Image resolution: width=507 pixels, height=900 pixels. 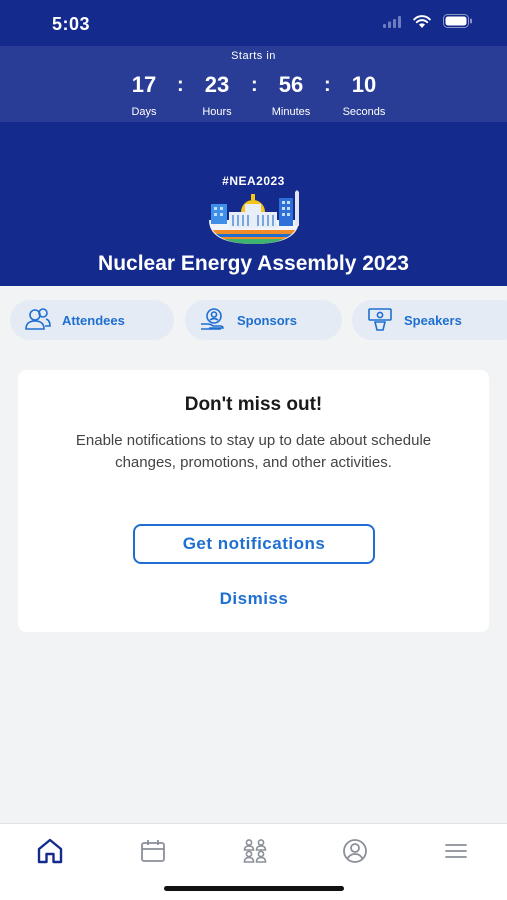 What do you see at coordinates (144, 112) in the screenshot?
I see `countdown-days-label: Days` at bounding box center [144, 112].